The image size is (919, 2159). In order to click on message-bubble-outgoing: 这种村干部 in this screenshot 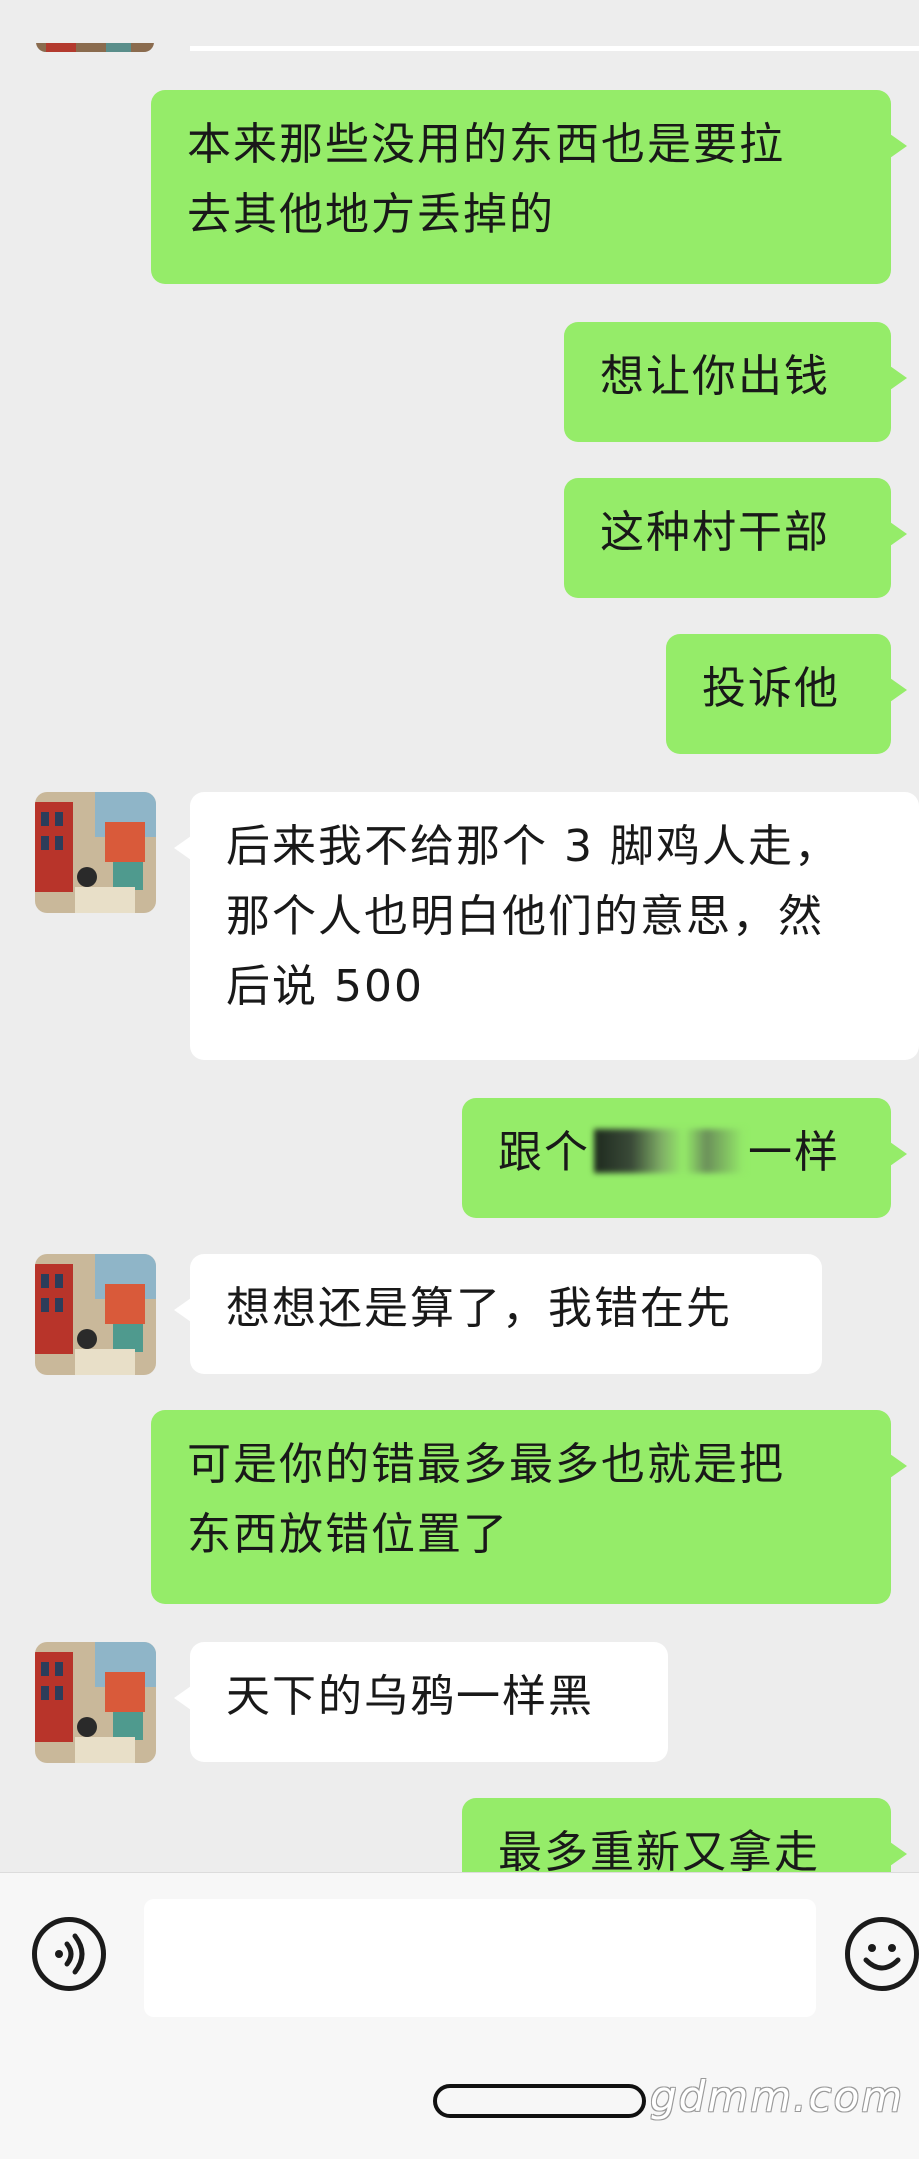, I will do `click(735, 538)`.